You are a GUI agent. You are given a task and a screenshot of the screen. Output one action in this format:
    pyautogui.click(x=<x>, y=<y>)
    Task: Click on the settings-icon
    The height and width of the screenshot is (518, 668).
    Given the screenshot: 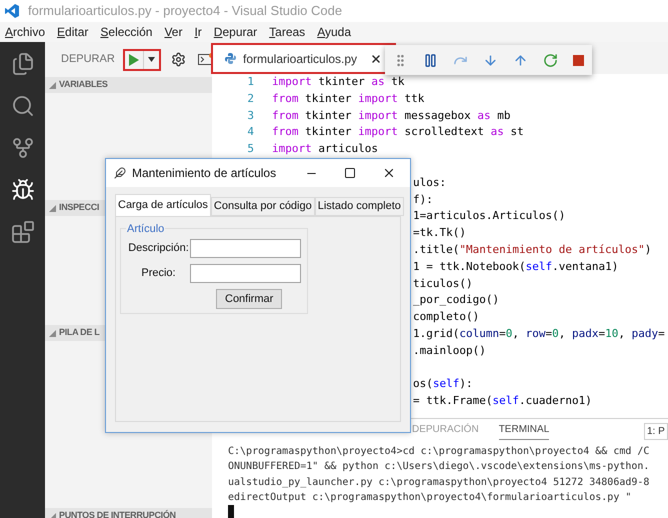 What is the action you would take?
    pyautogui.click(x=178, y=59)
    